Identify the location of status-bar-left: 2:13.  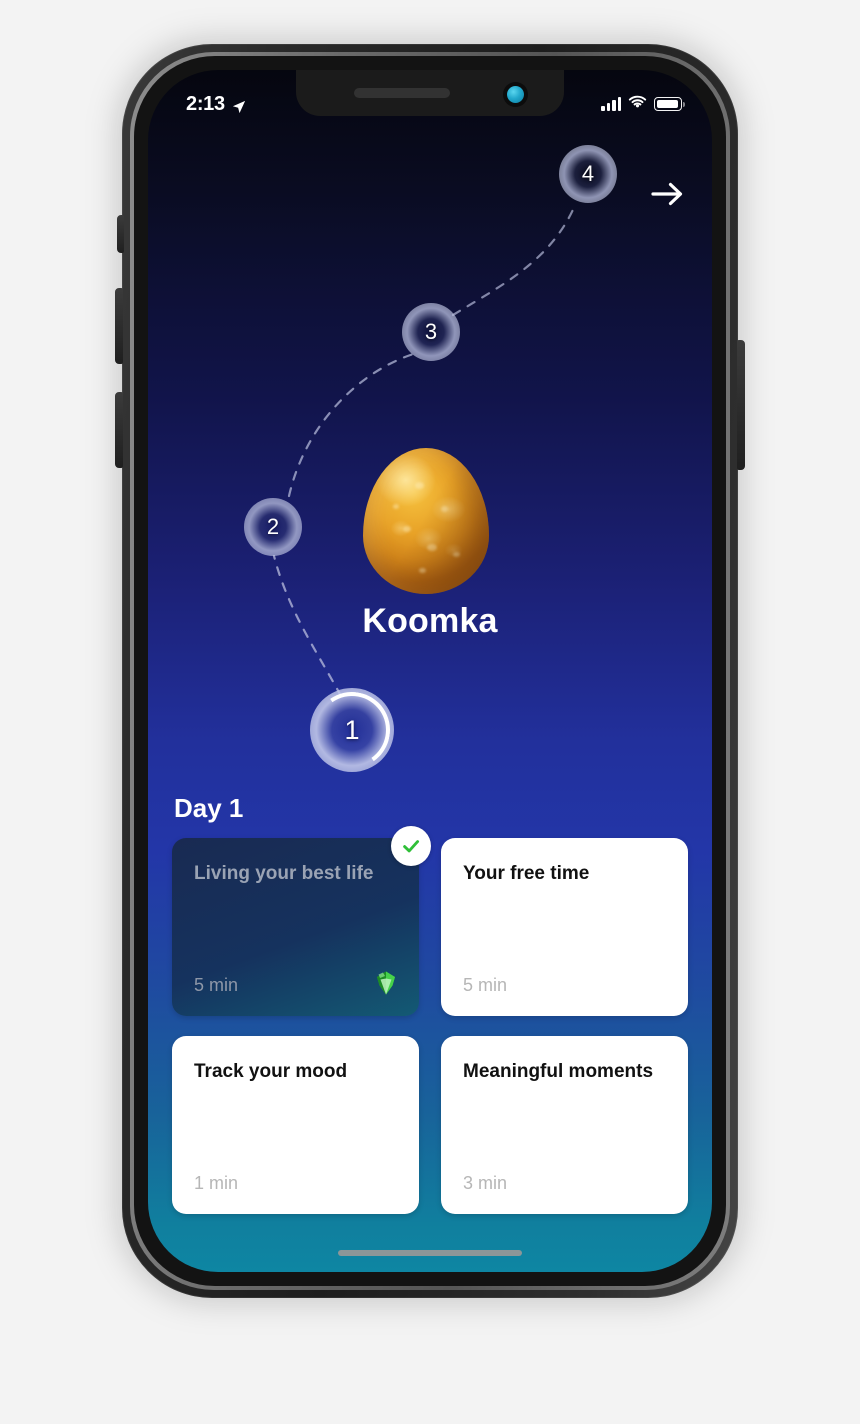
(216, 104).